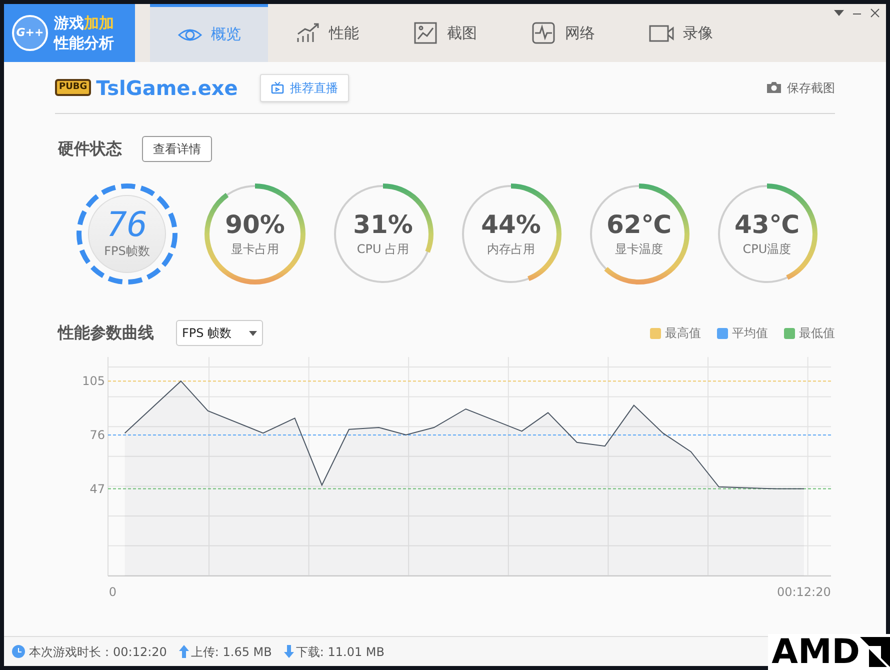 This screenshot has height=670, width=890. Describe the element at coordinates (112, 592) in the screenshot. I see `x-tick-label: 0` at that location.